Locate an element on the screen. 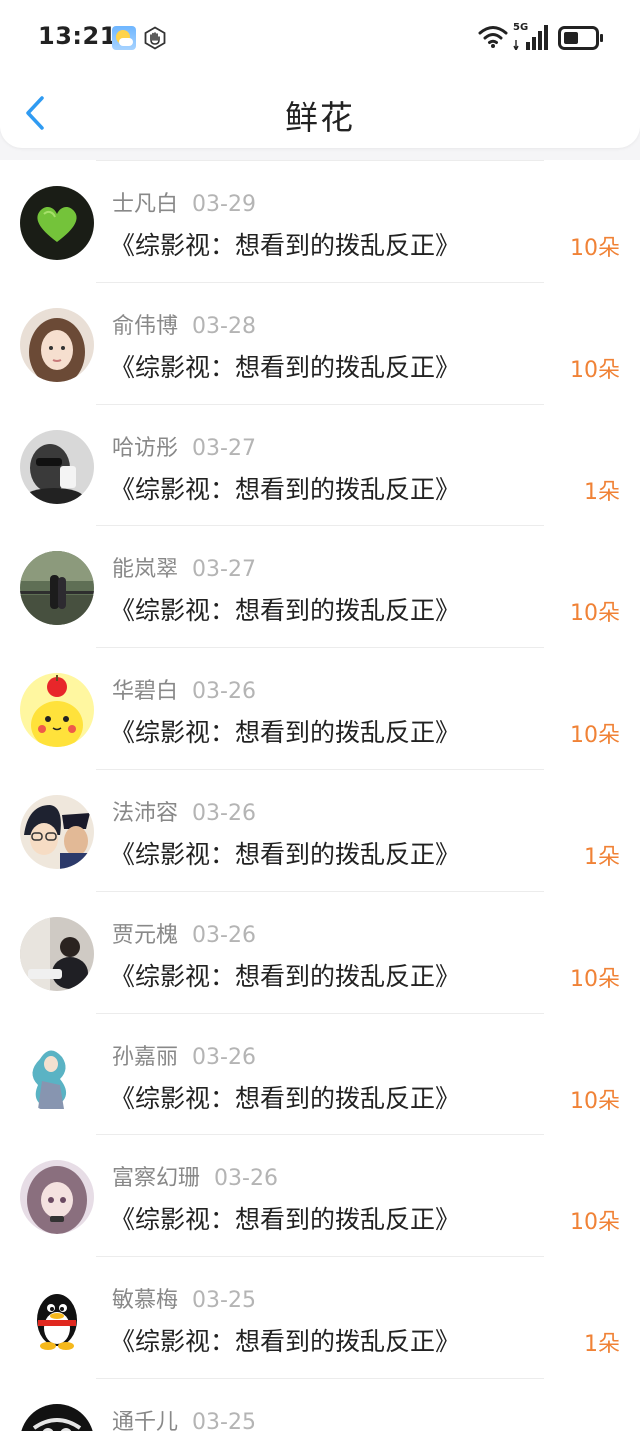 This screenshot has height=1431, width=640. nav-bar: 鲜花 is located at coordinates (320, 111).